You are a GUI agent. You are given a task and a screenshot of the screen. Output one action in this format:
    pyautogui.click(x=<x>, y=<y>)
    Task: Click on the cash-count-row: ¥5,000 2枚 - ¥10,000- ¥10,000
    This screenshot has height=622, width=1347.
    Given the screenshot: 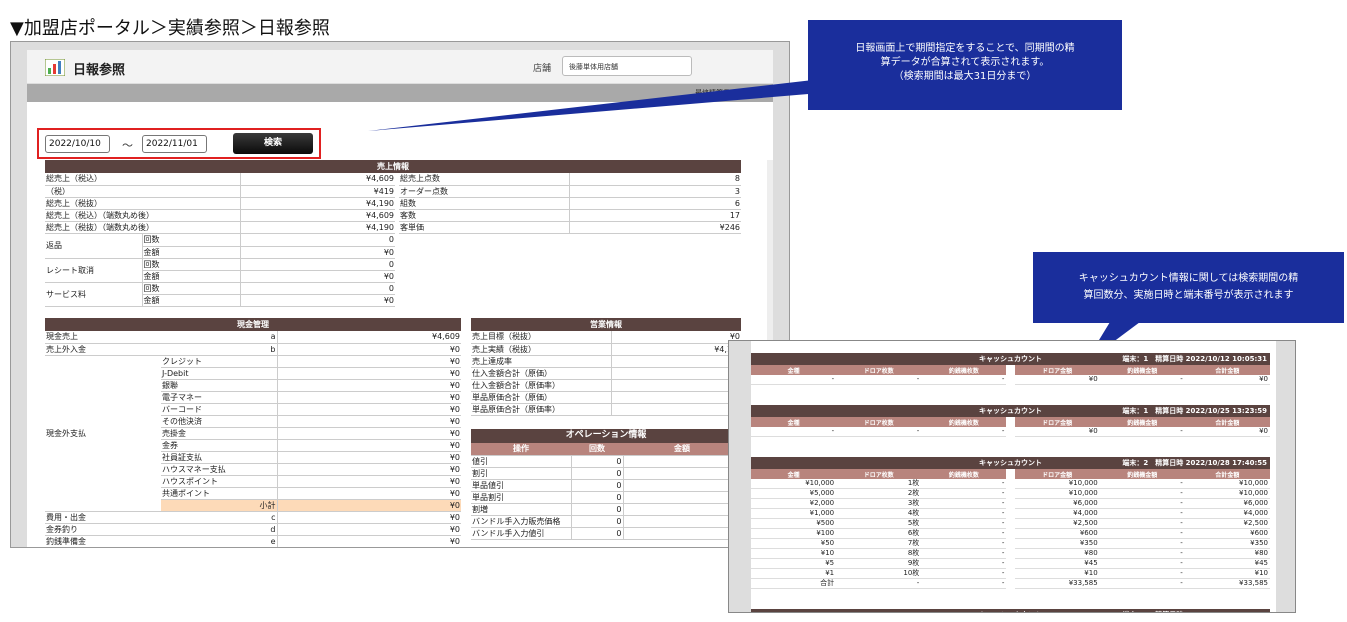 What is the action you would take?
    pyautogui.click(x=1010, y=493)
    